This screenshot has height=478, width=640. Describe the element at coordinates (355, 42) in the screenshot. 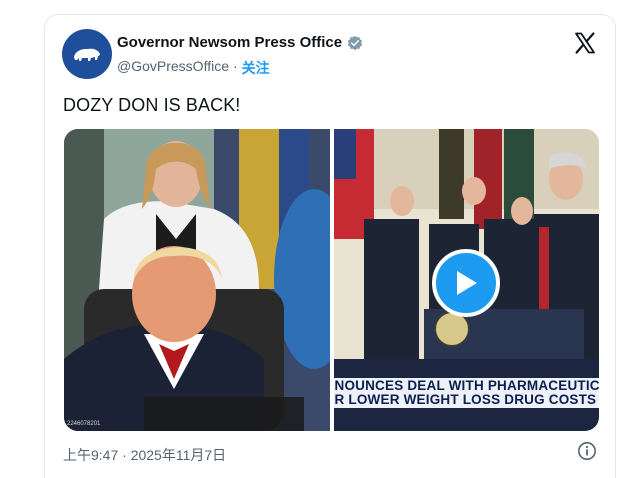

I see `verified-badge-icon` at that location.